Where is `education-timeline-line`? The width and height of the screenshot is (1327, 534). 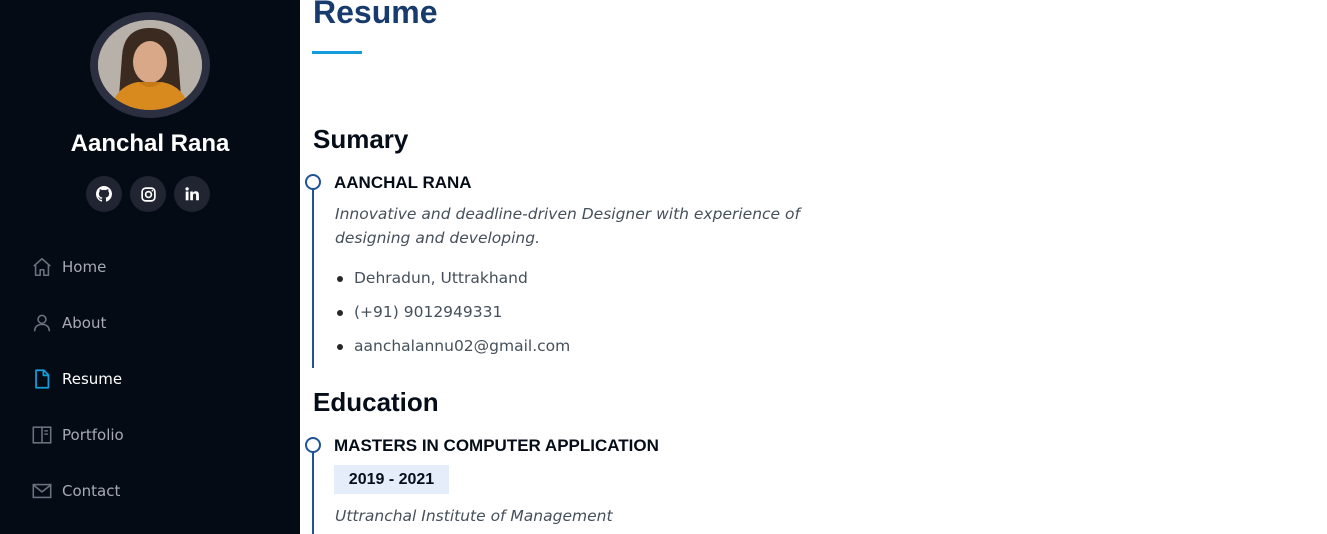 education-timeline-line is located at coordinates (313, 489).